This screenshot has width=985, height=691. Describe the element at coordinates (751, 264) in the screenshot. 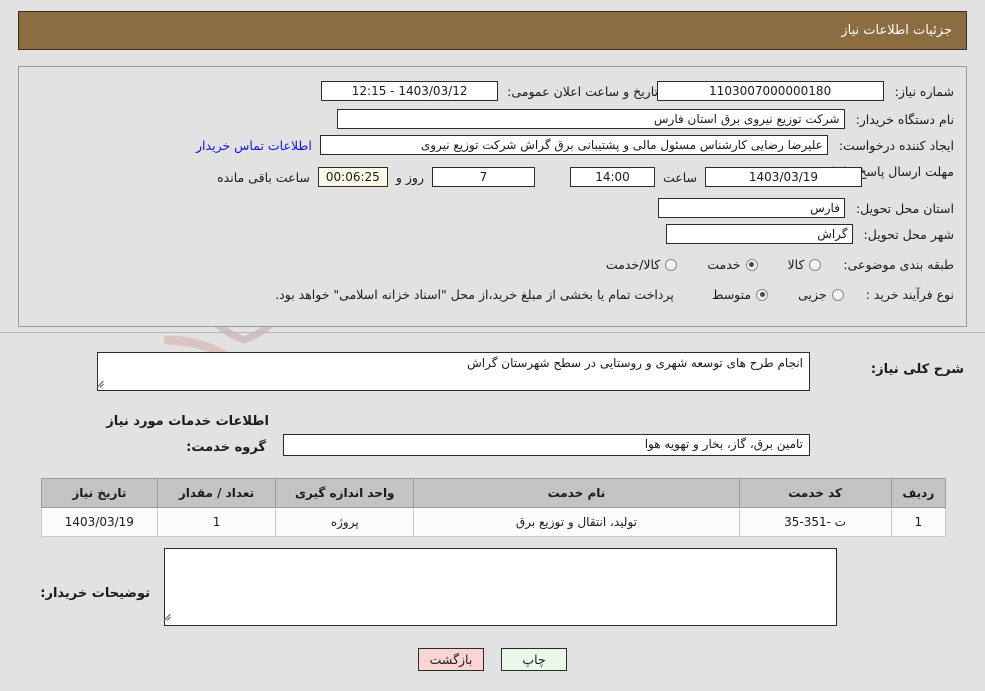

I see `radio-khedmat` at that location.